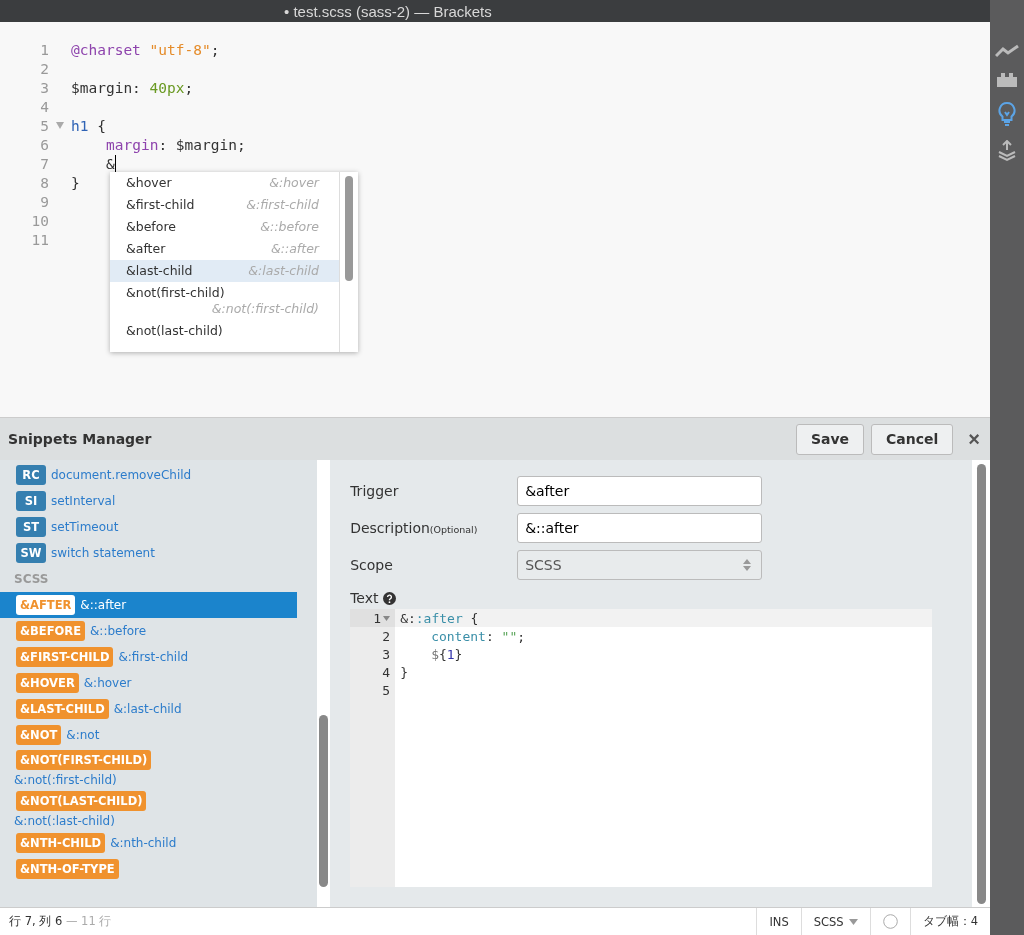 The image size is (1024, 935). I want to click on action-button: Save, so click(830, 439).